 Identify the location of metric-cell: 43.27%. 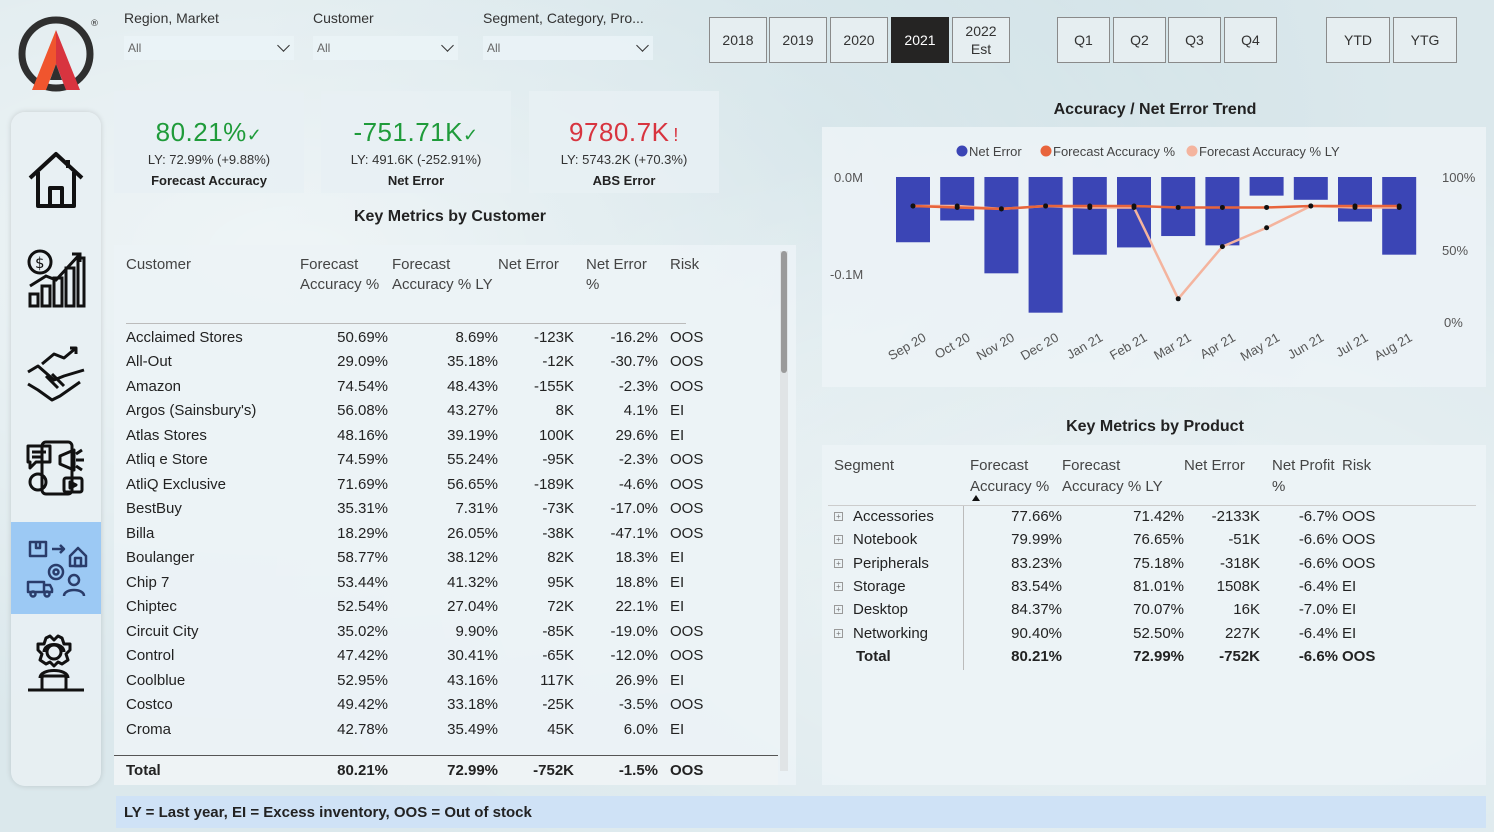
(472, 411).